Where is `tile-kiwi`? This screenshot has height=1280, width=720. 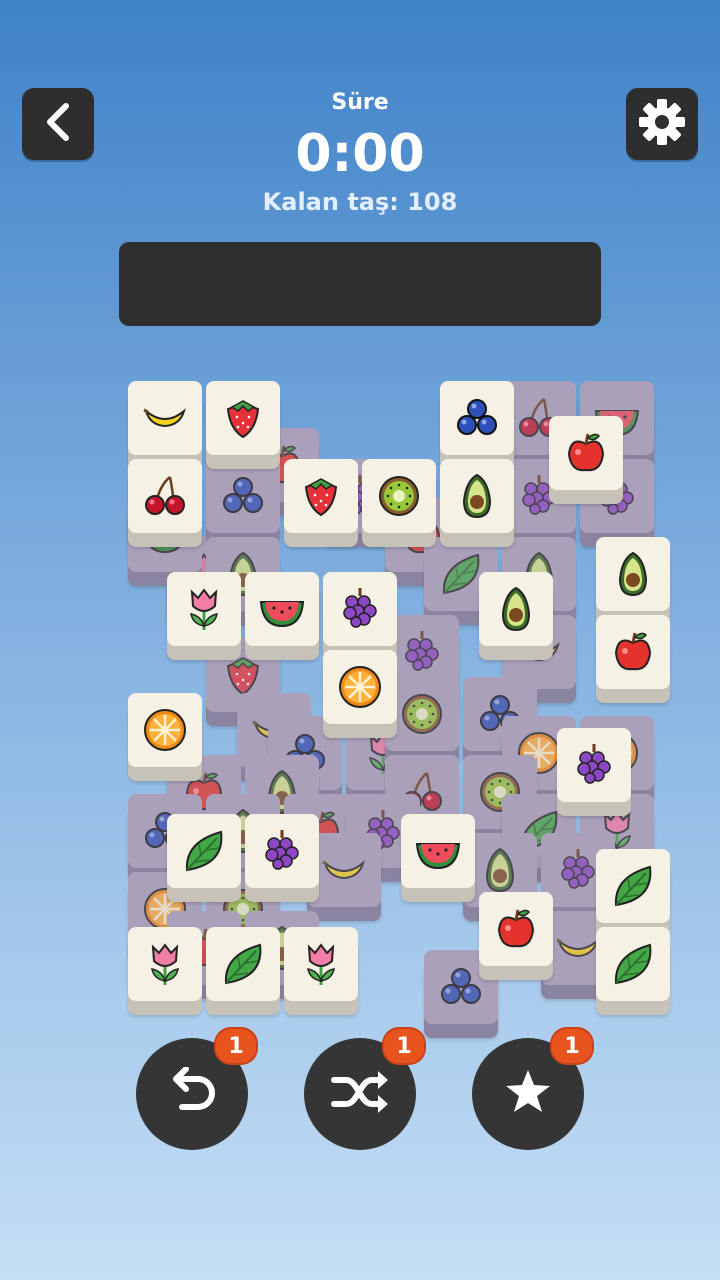 tile-kiwi is located at coordinates (399, 496).